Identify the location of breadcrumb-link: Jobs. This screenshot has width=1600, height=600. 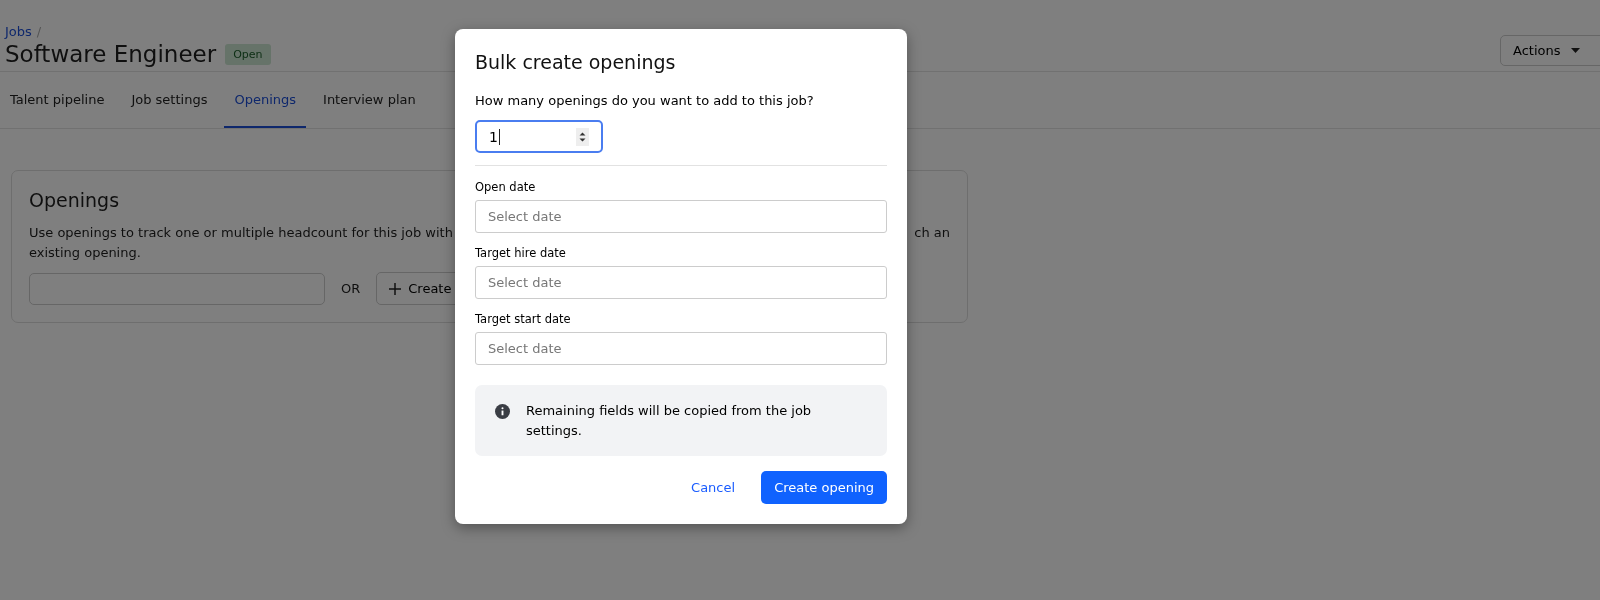
(18, 31).